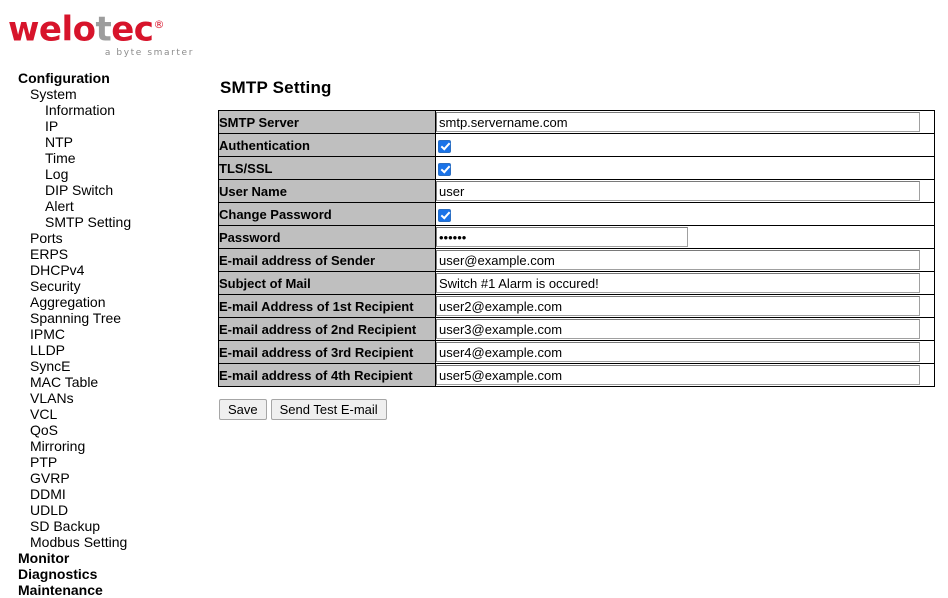  What do you see at coordinates (562, 237) in the screenshot?
I see `password-input` at bounding box center [562, 237].